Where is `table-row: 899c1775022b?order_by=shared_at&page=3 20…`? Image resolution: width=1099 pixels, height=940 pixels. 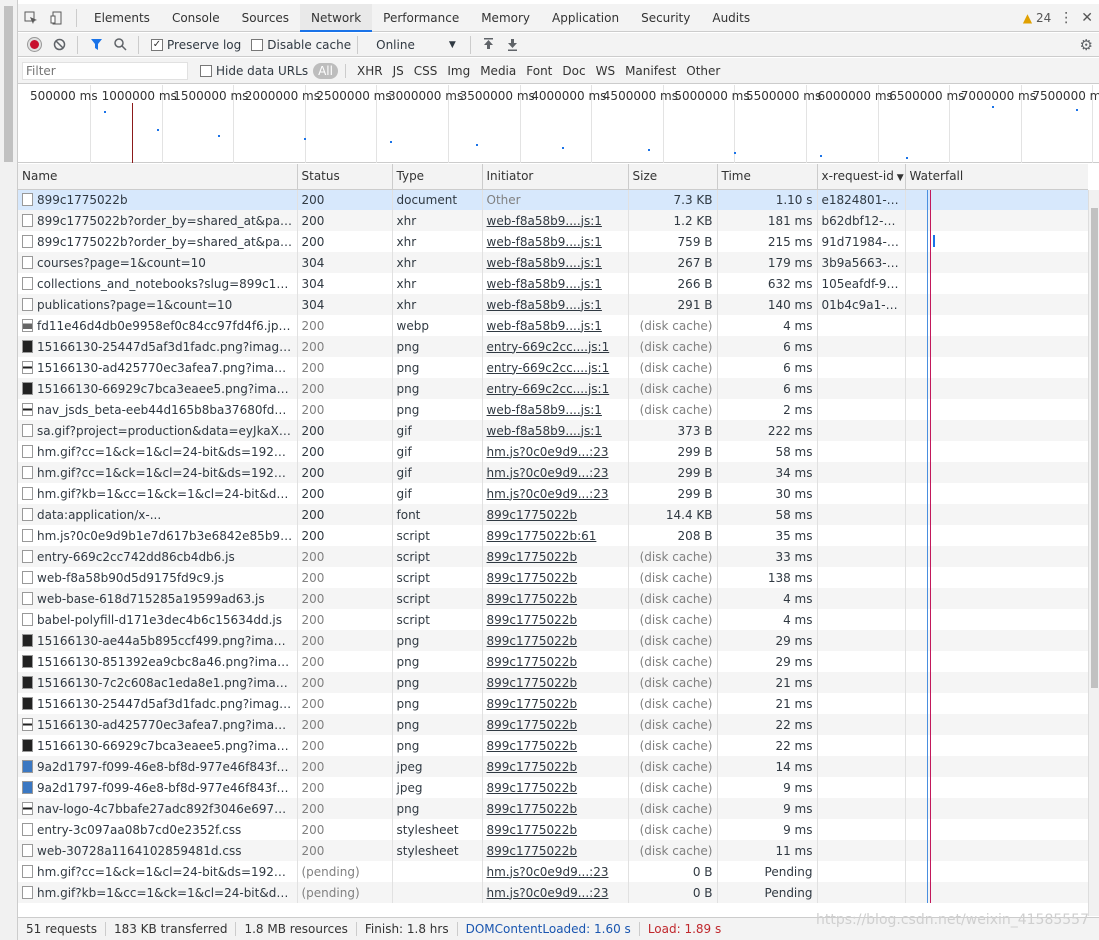
table-row: 899c1775022b?order_by=shared_at&page=3 20… is located at coordinates (553, 241).